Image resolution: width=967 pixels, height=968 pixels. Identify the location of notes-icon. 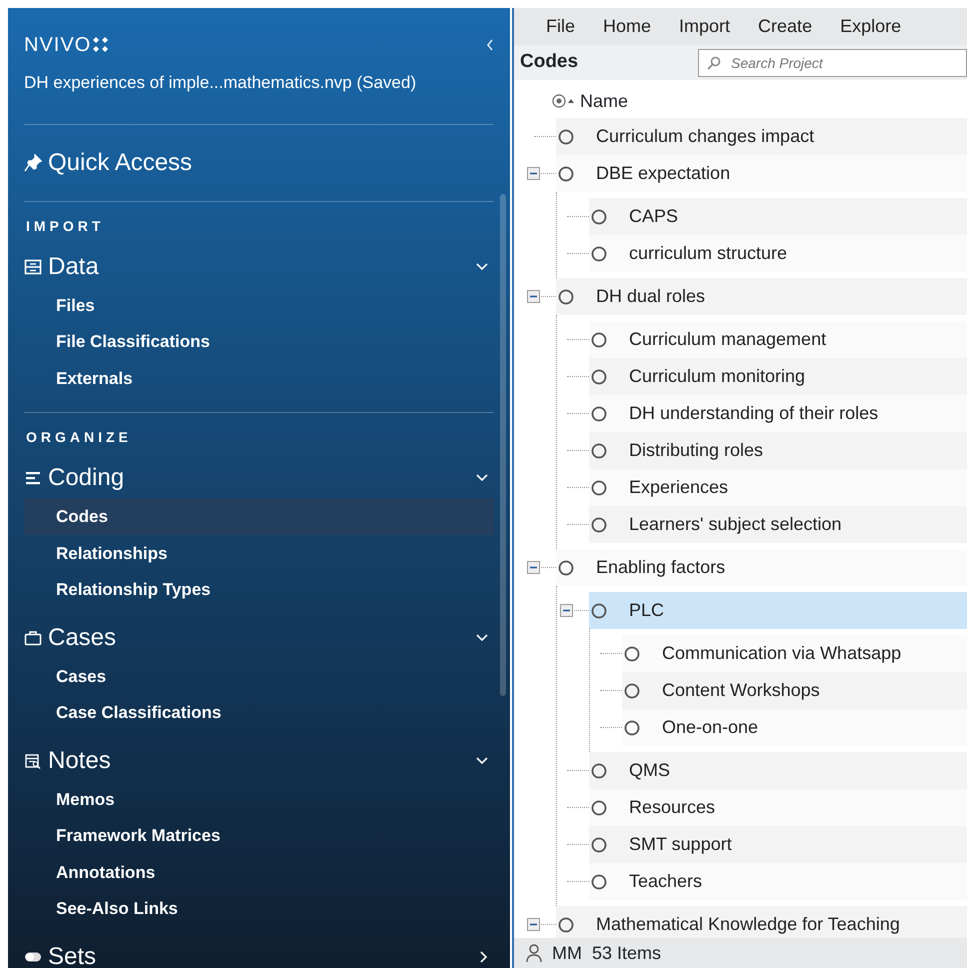
(33, 761).